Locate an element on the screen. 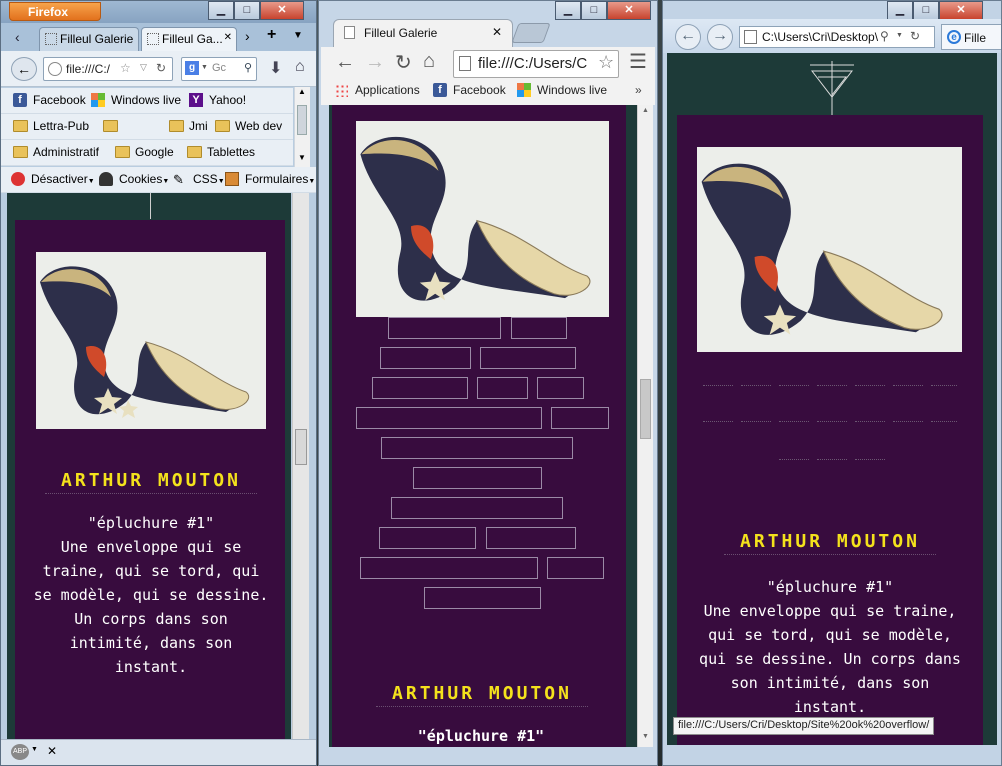 Image resolution: width=1002 pixels, height=766 pixels. more-bookmarks-icon: » is located at coordinates (638, 90).